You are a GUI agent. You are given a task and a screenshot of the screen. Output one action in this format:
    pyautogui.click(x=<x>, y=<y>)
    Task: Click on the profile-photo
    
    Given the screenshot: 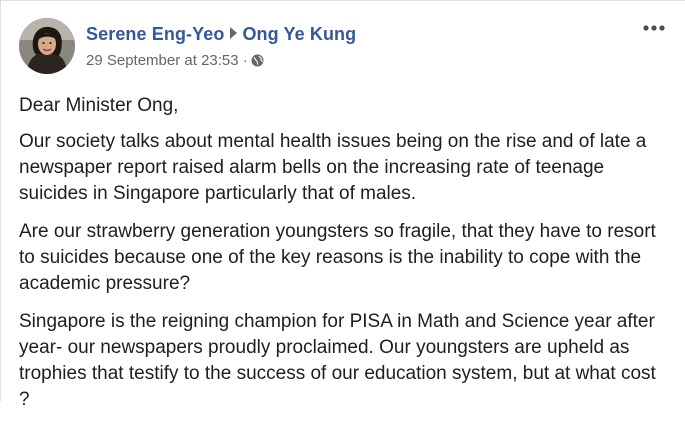 What is the action you would take?
    pyautogui.click(x=47, y=46)
    